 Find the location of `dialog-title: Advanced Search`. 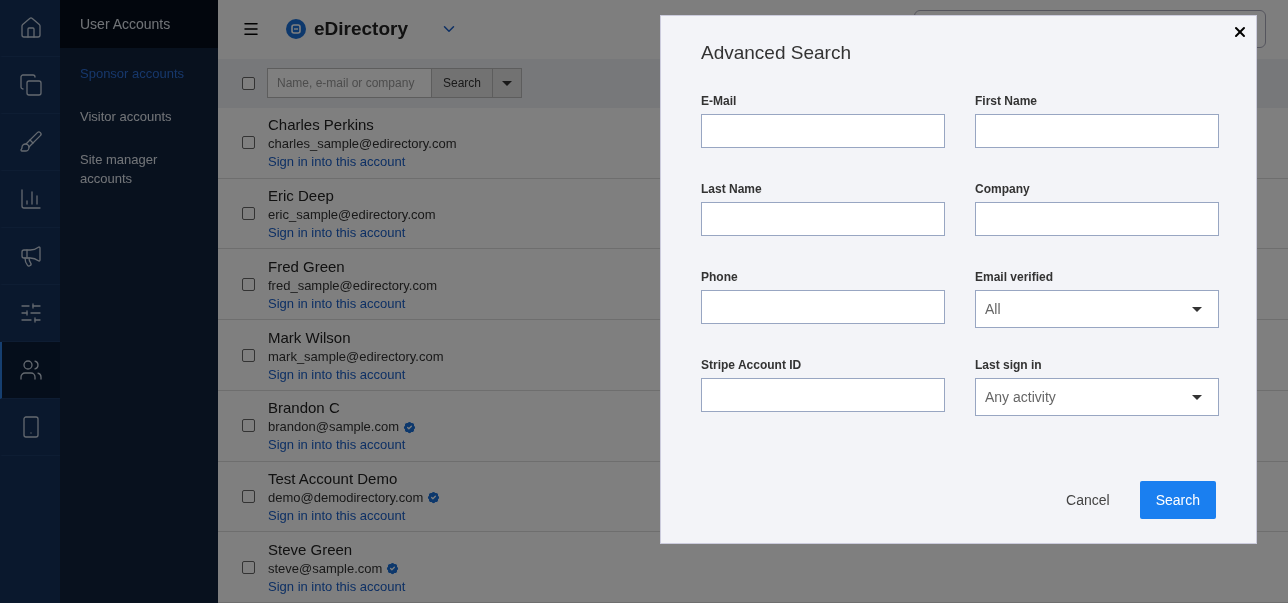

dialog-title: Advanced Search is located at coordinates (776, 53).